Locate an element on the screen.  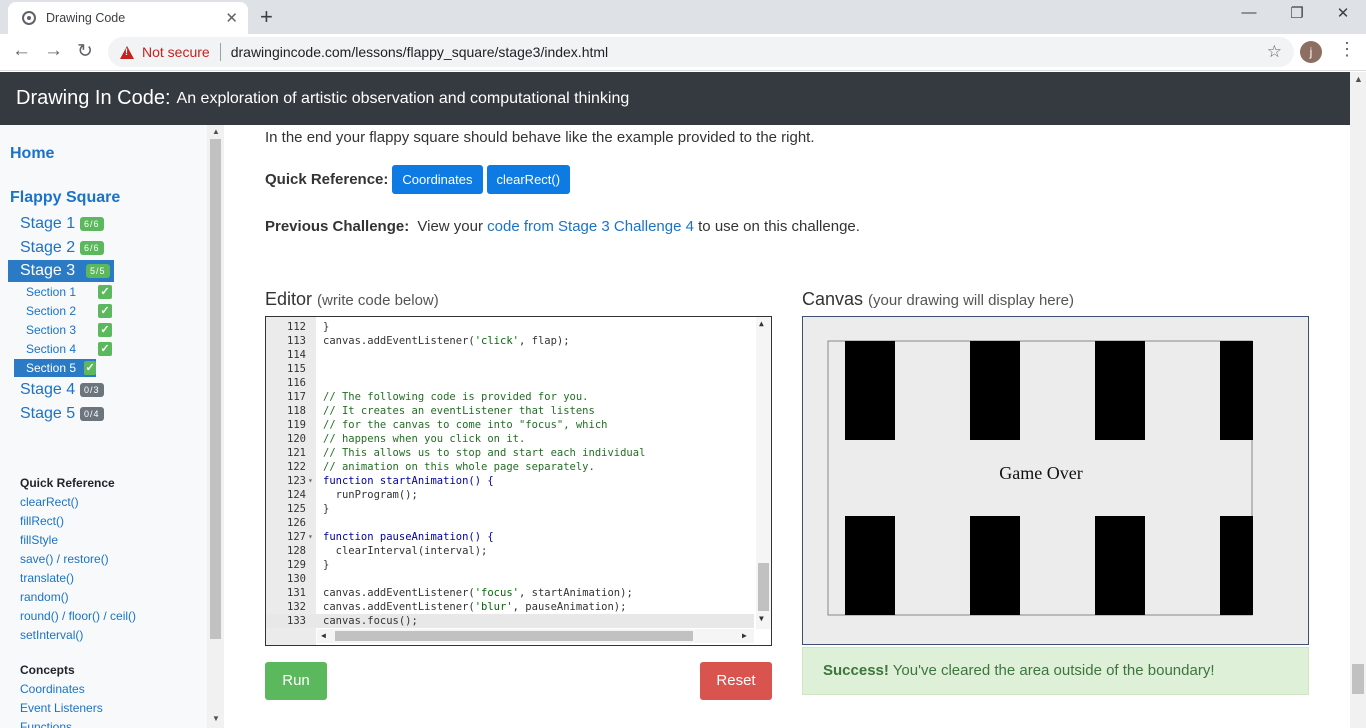
line-number: 130 is located at coordinates (296, 579).